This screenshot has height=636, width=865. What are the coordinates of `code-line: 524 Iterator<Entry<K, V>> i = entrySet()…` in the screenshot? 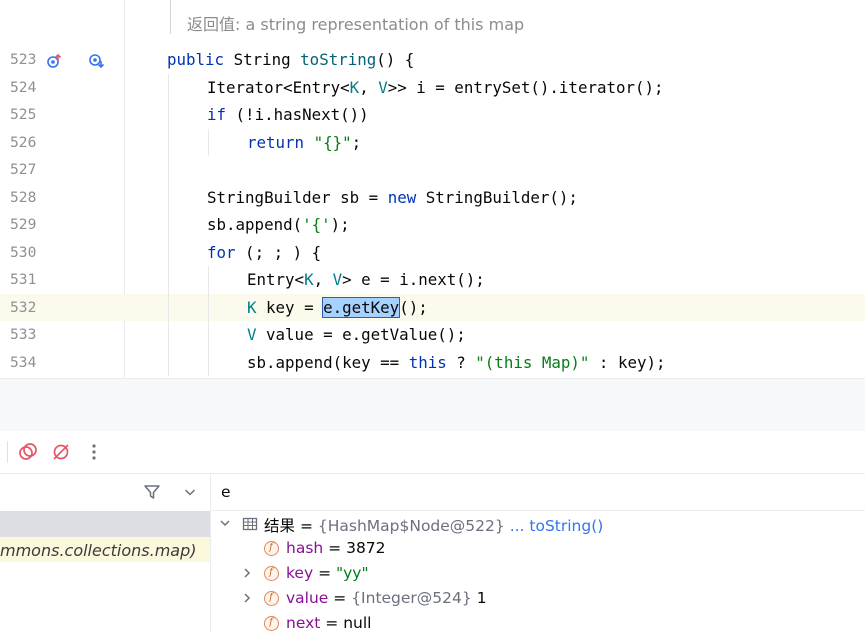 It's located at (432, 87).